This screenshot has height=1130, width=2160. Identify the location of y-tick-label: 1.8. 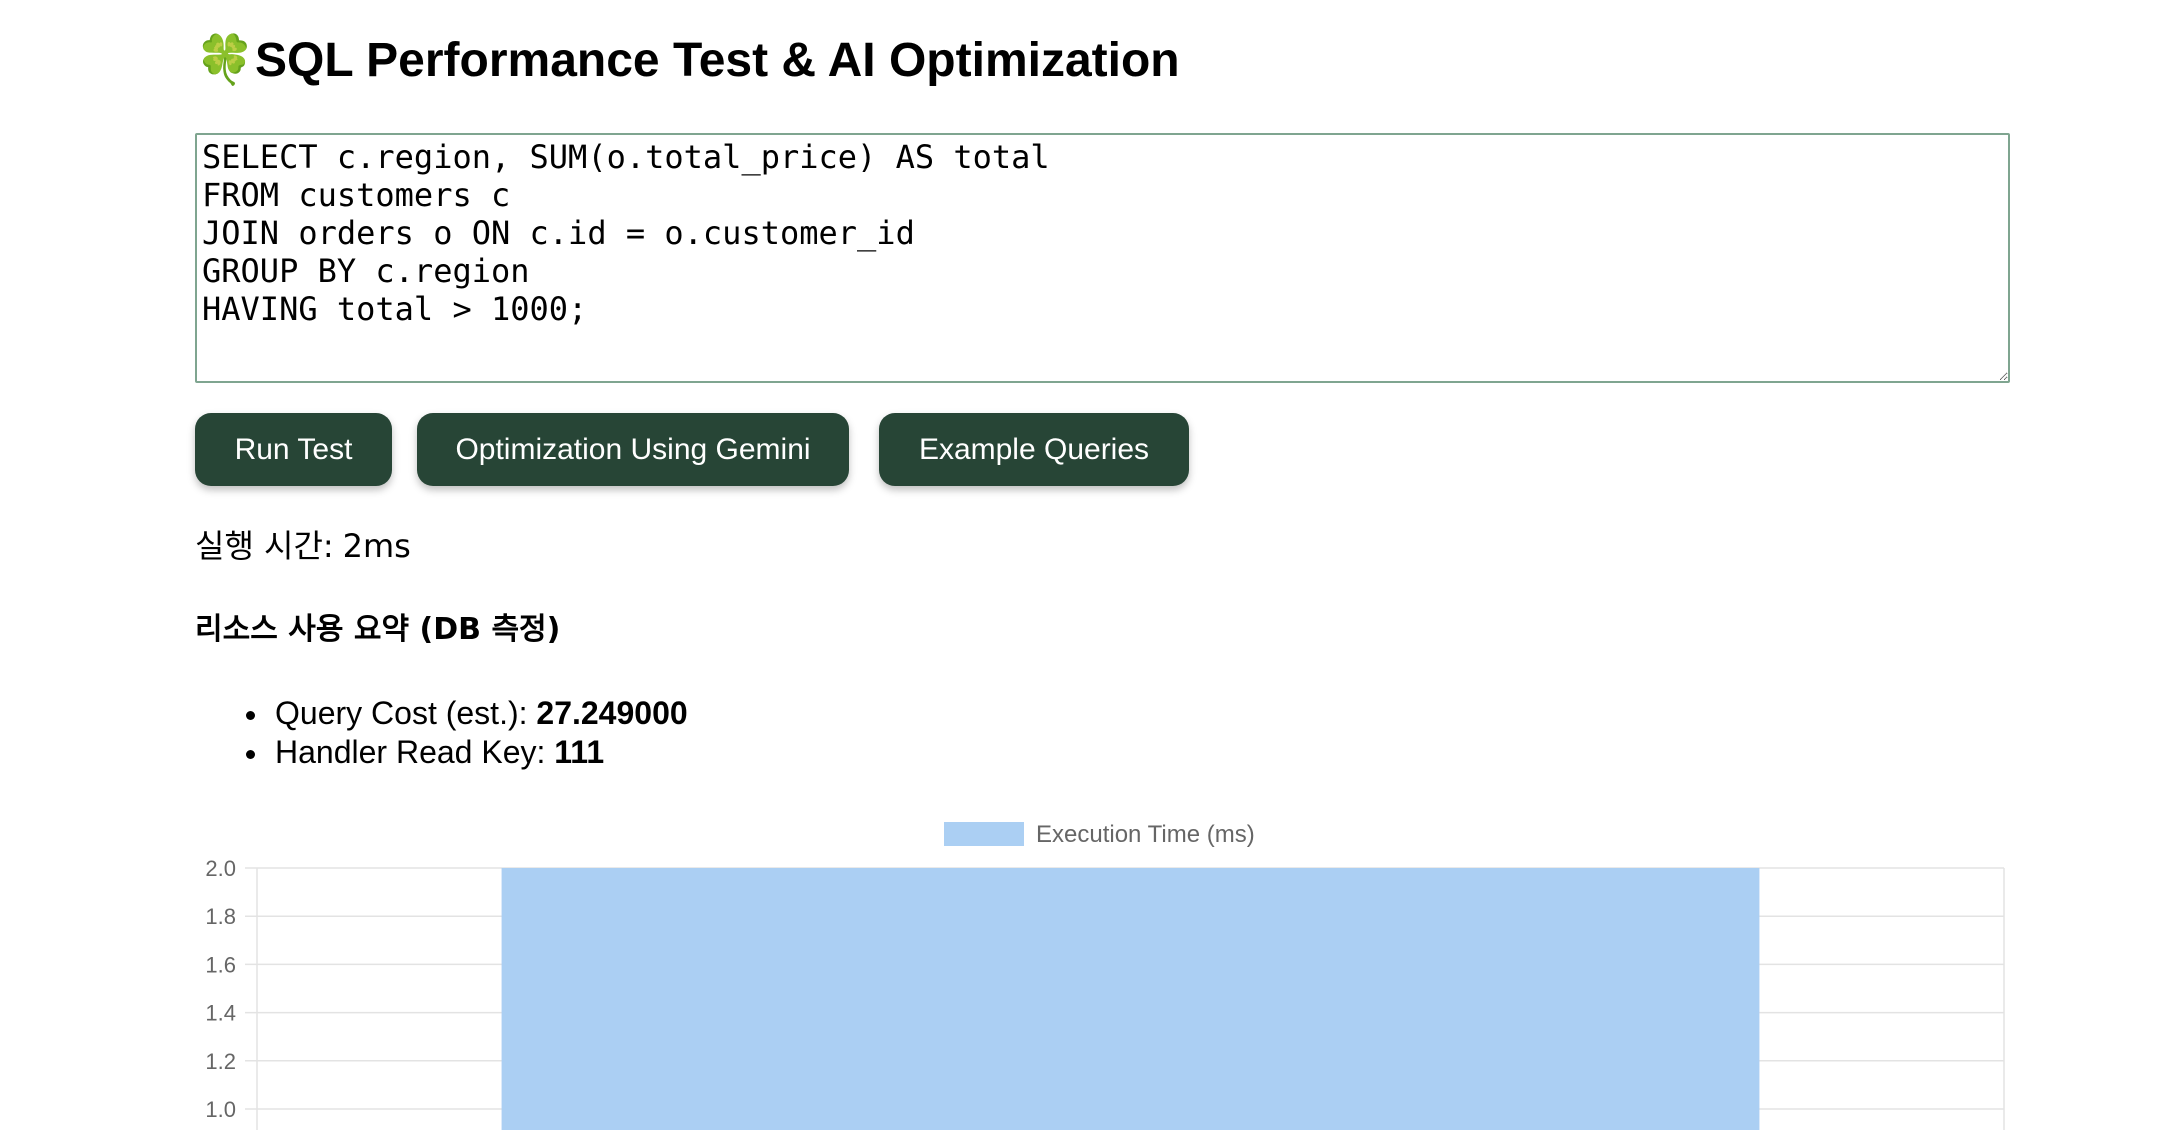
(220, 916).